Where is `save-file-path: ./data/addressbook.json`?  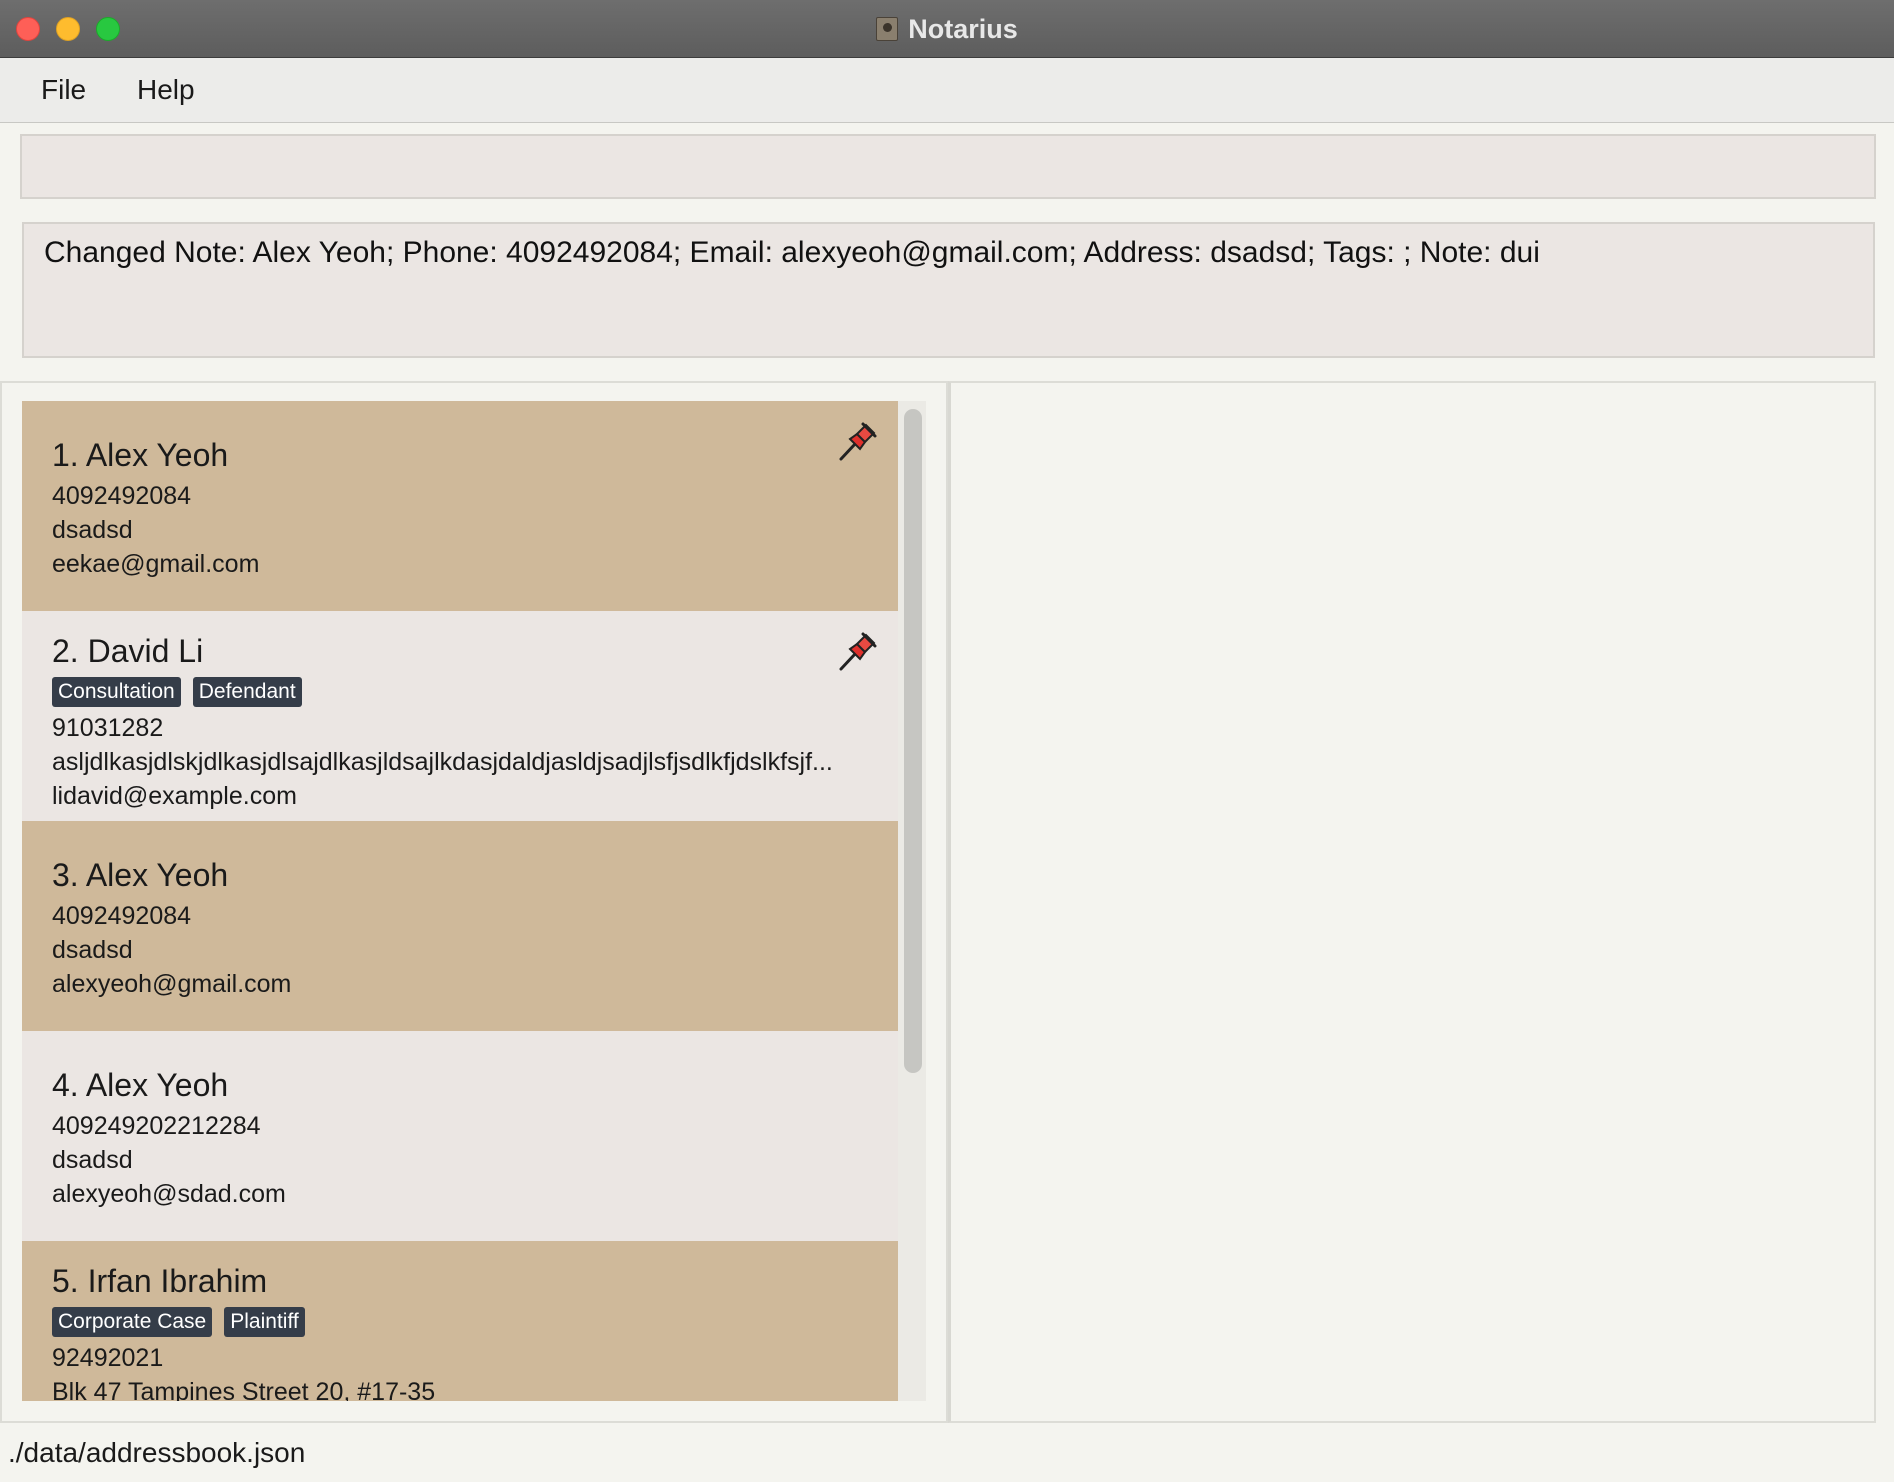 save-file-path: ./data/addressbook.json is located at coordinates (157, 1452).